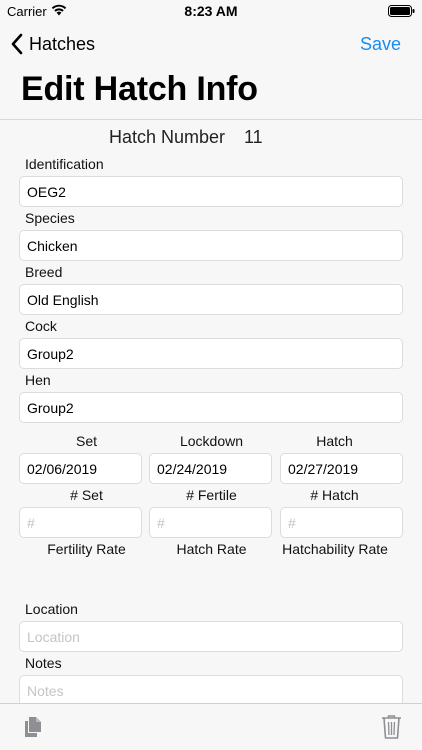 This screenshot has height=750, width=422. What do you see at coordinates (401, 11) in the screenshot?
I see `battery-icon` at bounding box center [401, 11].